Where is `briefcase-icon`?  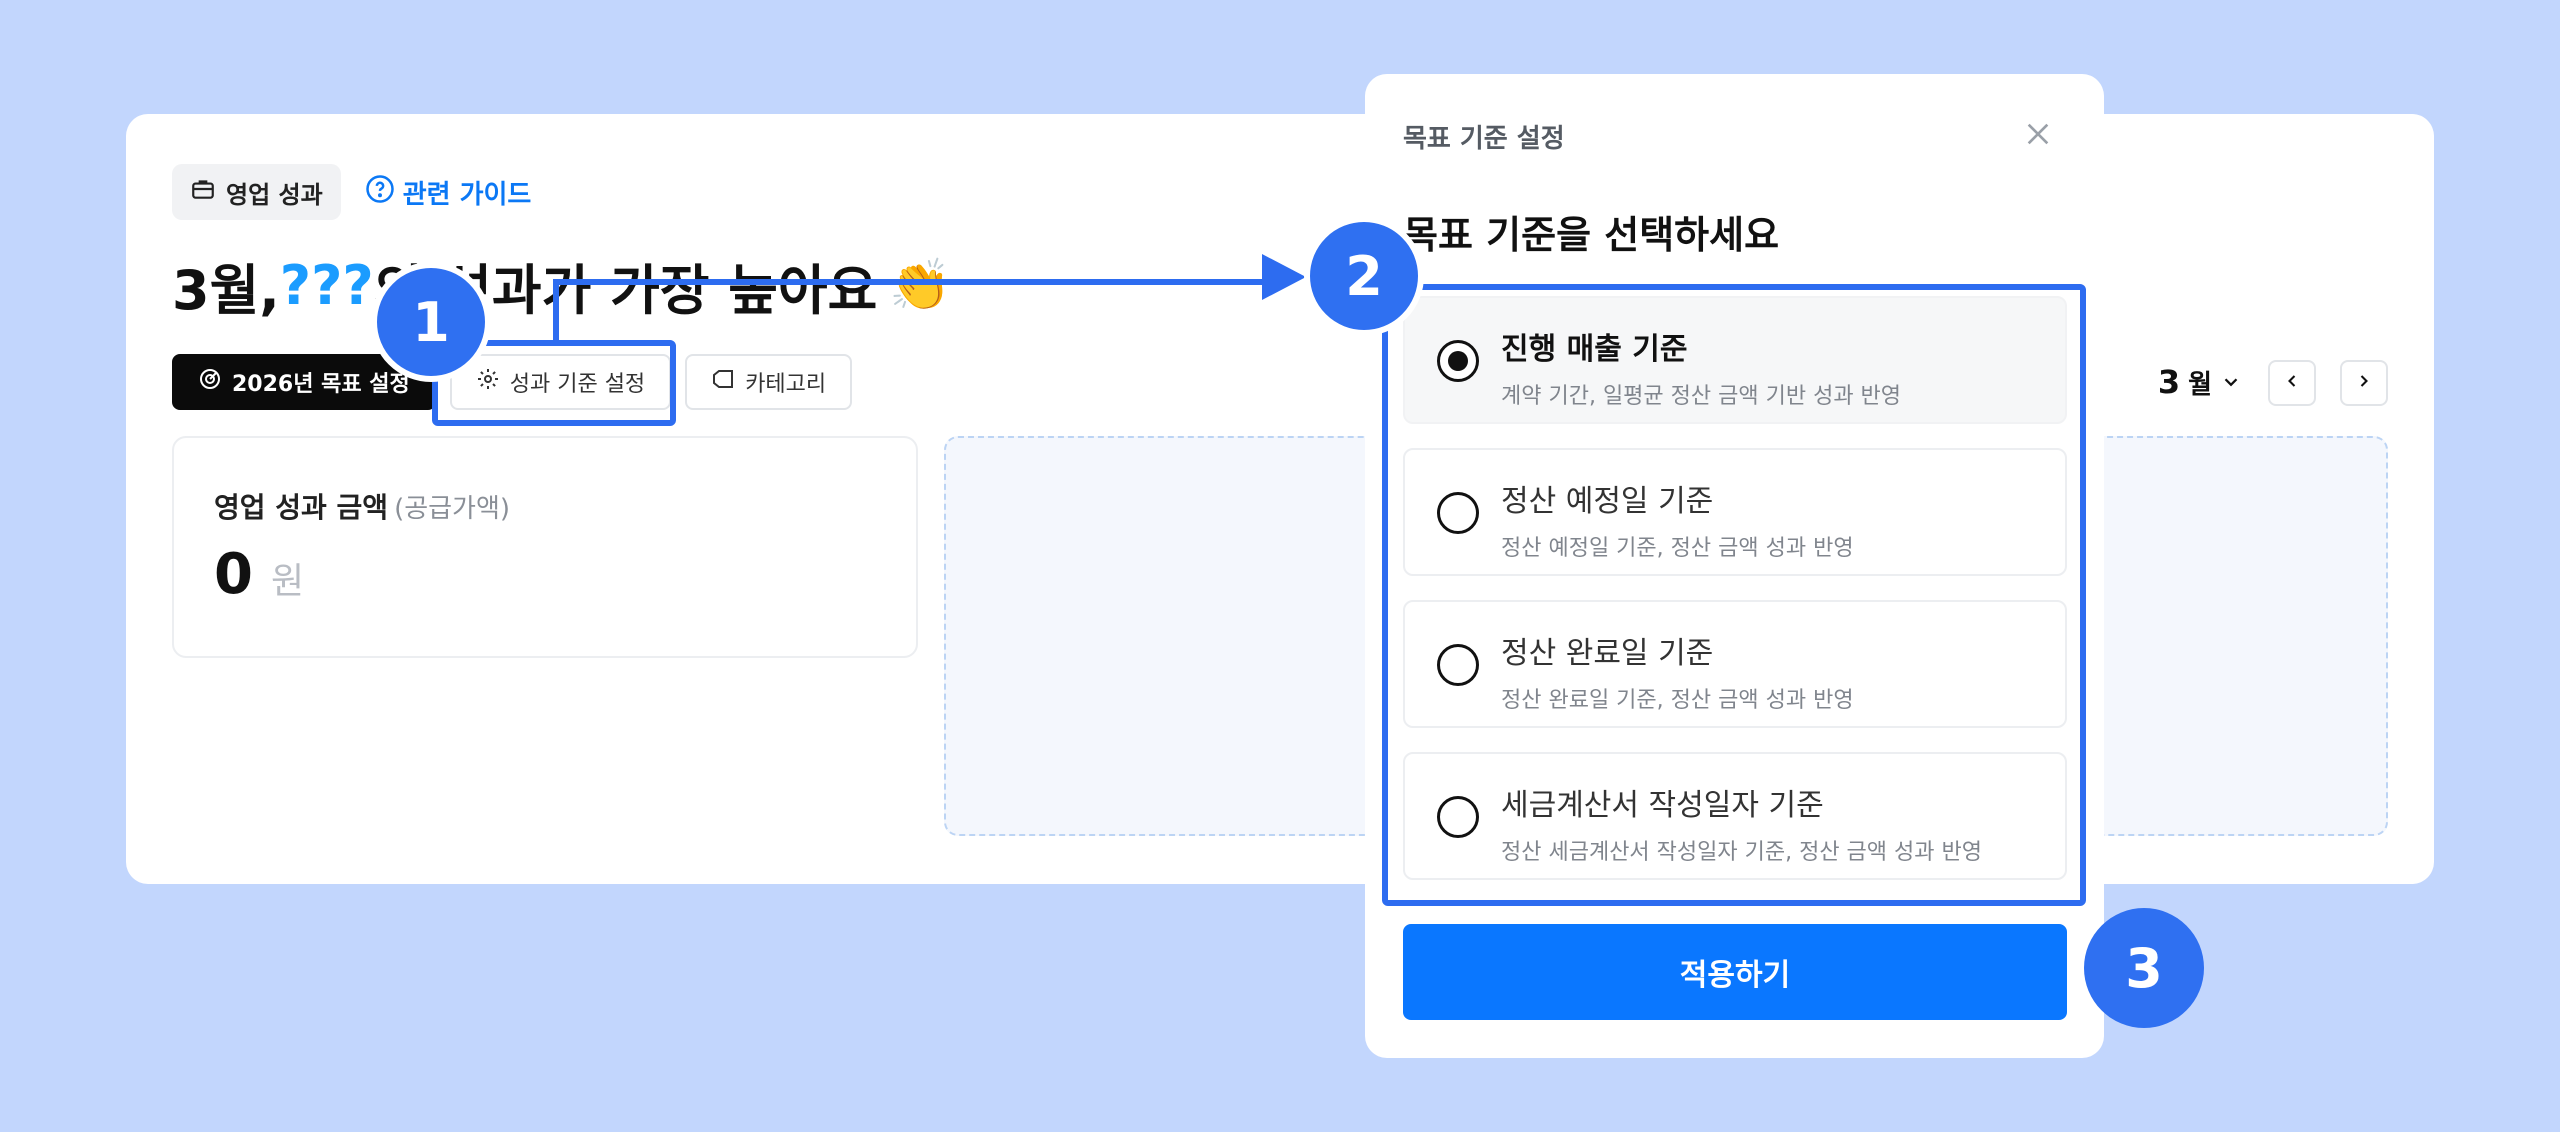 briefcase-icon is located at coordinates (203, 192).